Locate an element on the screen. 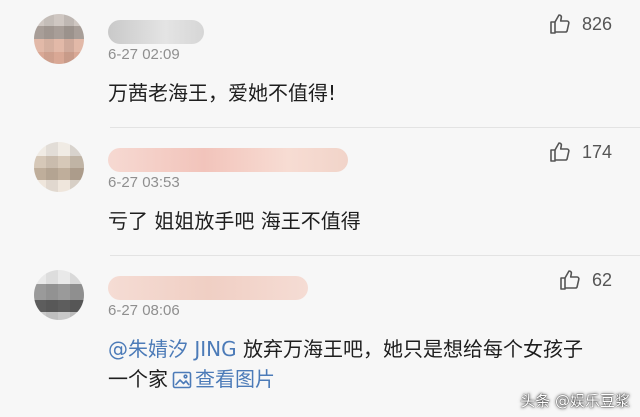 The width and height of the screenshot is (640, 417). like-count: 174 is located at coordinates (596, 151).